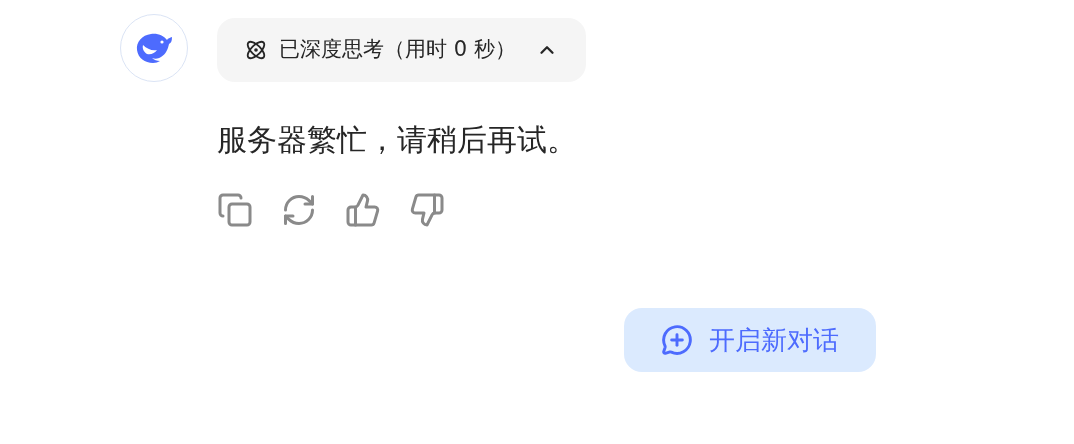 This screenshot has width=1074, height=444. What do you see at coordinates (256, 50) in the screenshot?
I see `atom-icon` at bounding box center [256, 50].